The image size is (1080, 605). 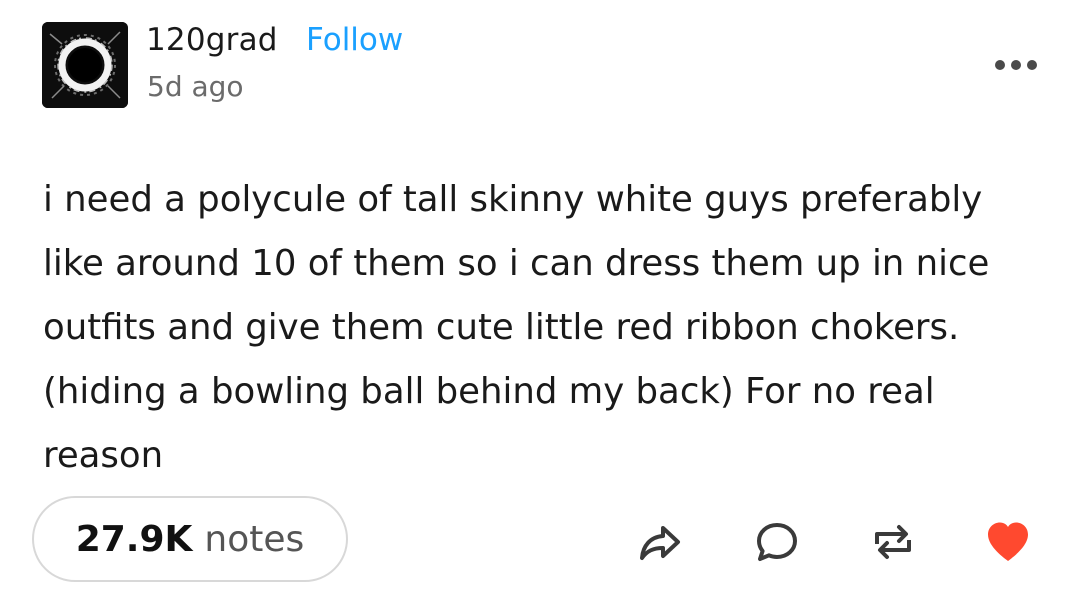 What do you see at coordinates (212, 40) in the screenshot?
I see `author-username: 120grad` at bounding box center [212, 40].